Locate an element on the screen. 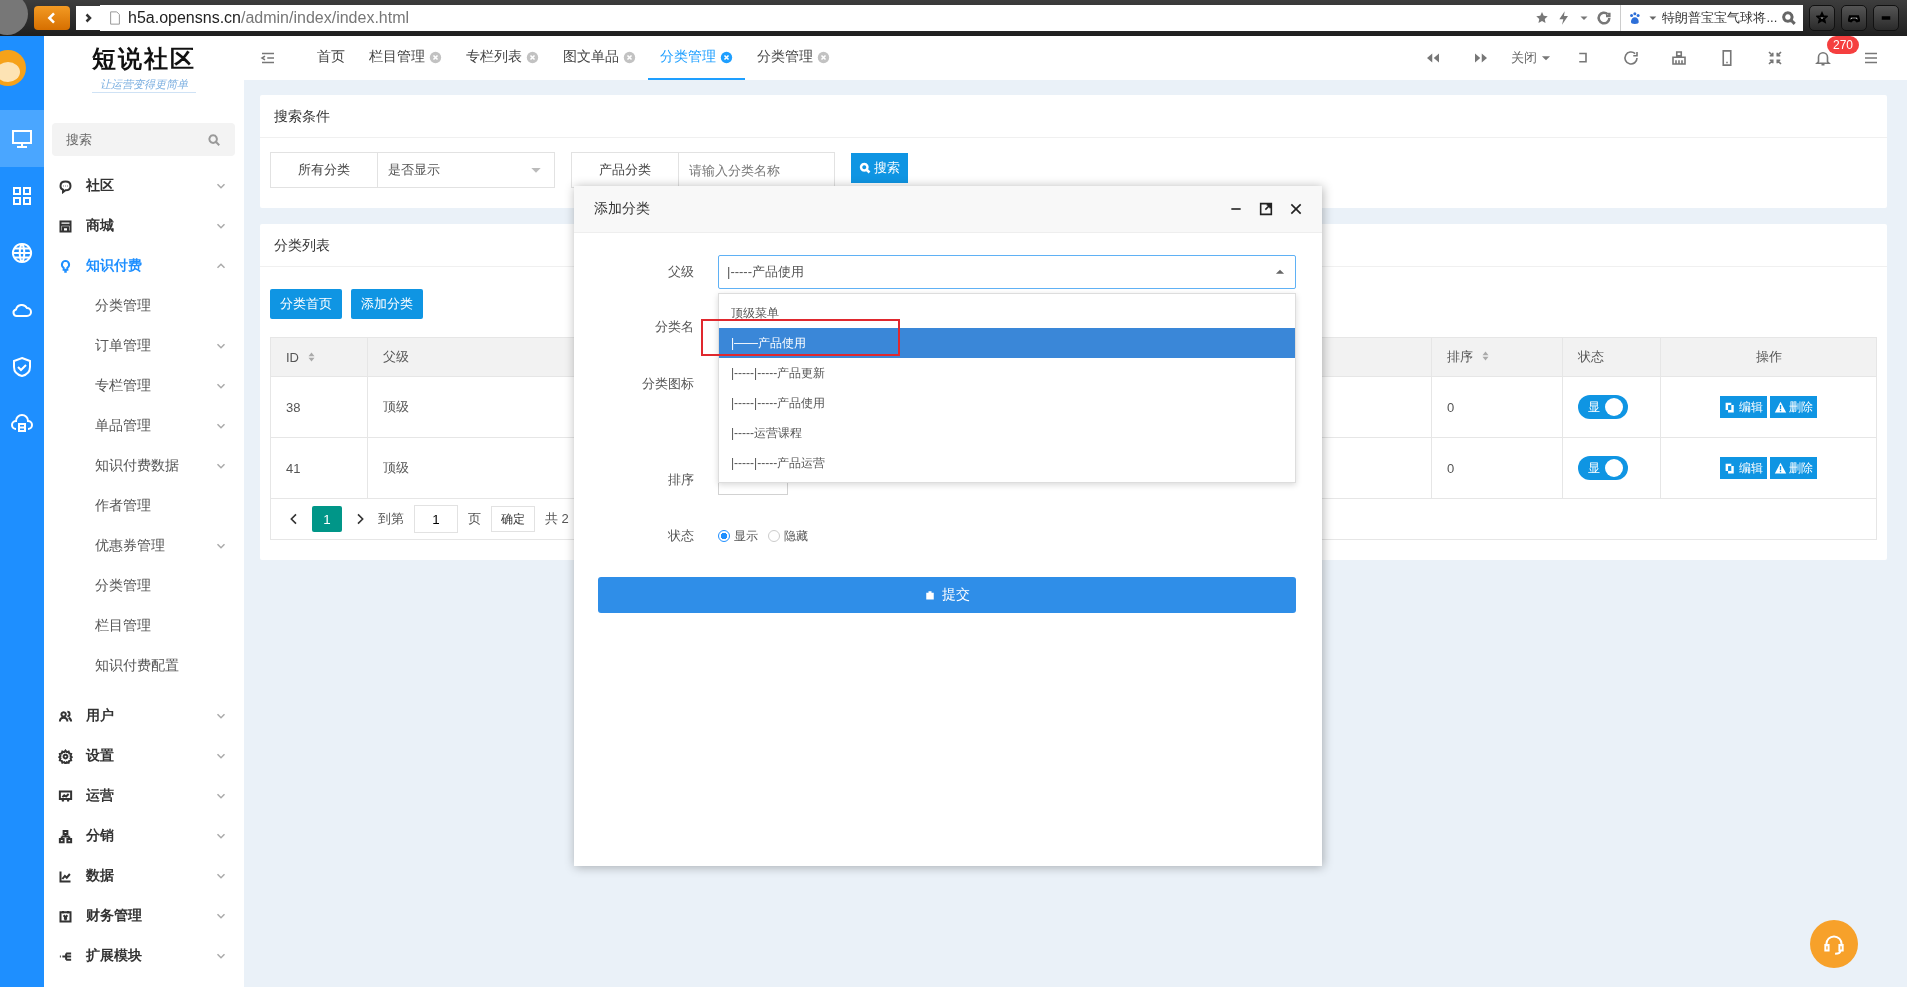  page-unit: 页 is located at coordinates (474, 519).